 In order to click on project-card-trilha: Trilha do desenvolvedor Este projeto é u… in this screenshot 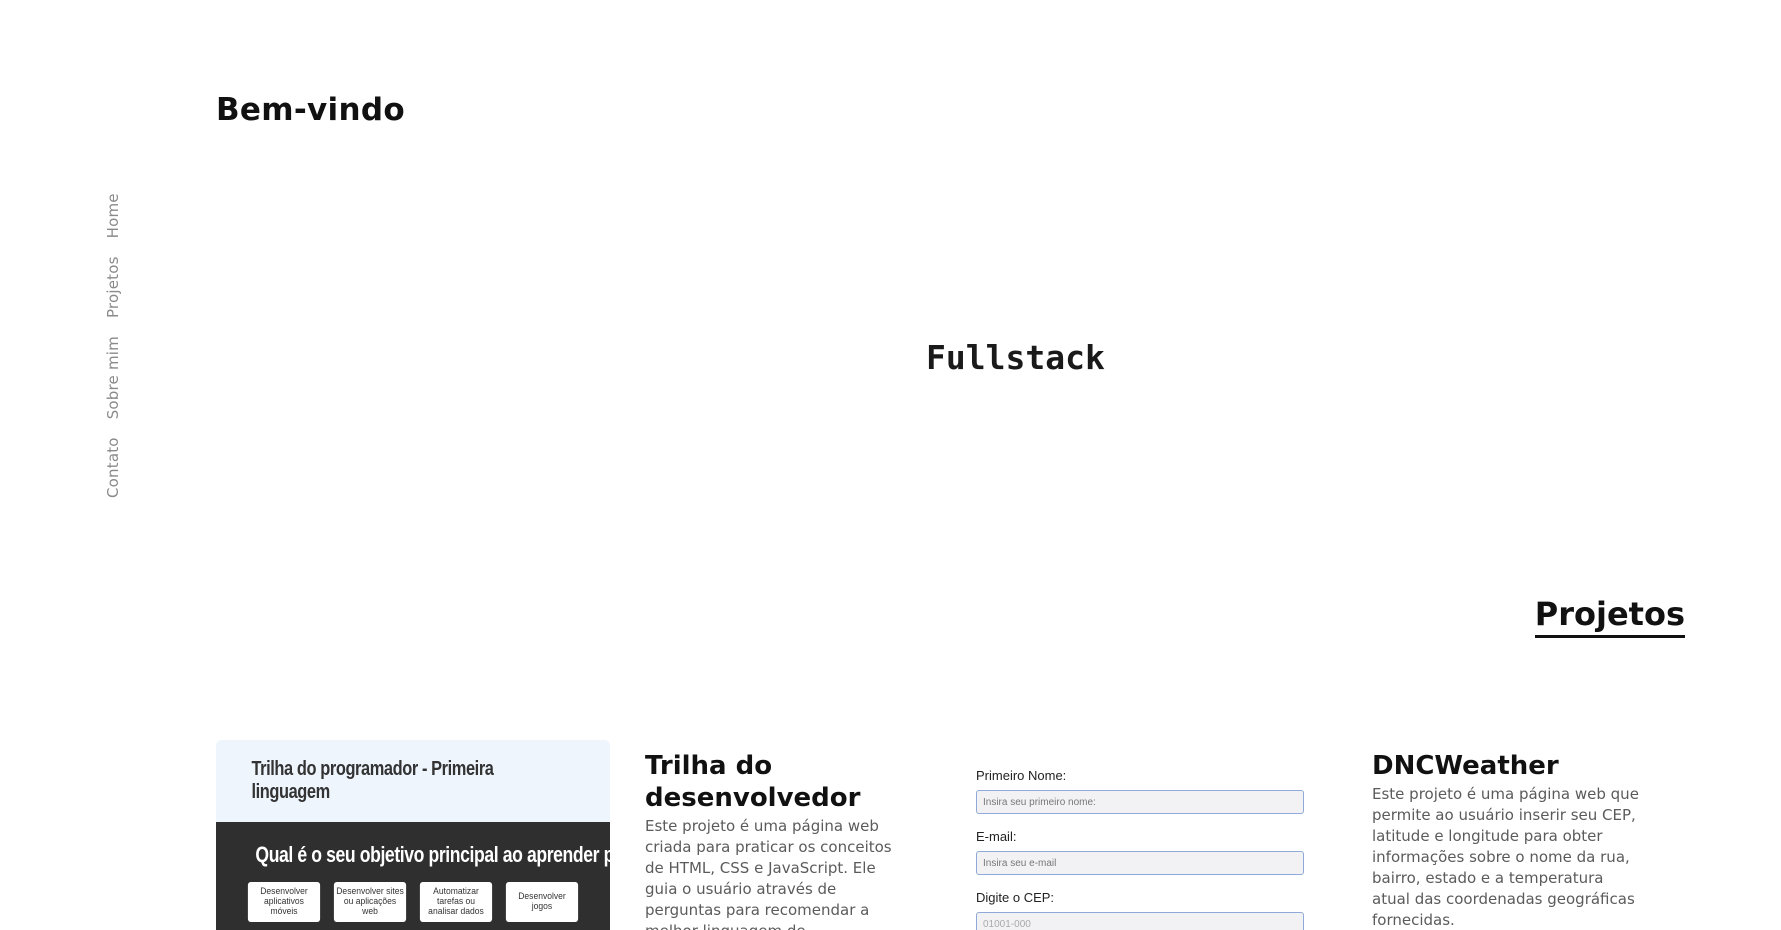, I will do `click(776, 840)`.